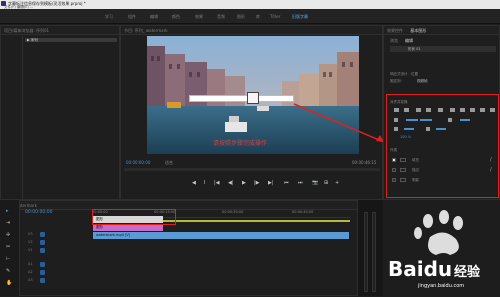 The width and height of the screenshot is (500, 297). Describe the element at coordinates (7, 211) in the screenshot. I see `selection-tool-icon: ▸` at that location.